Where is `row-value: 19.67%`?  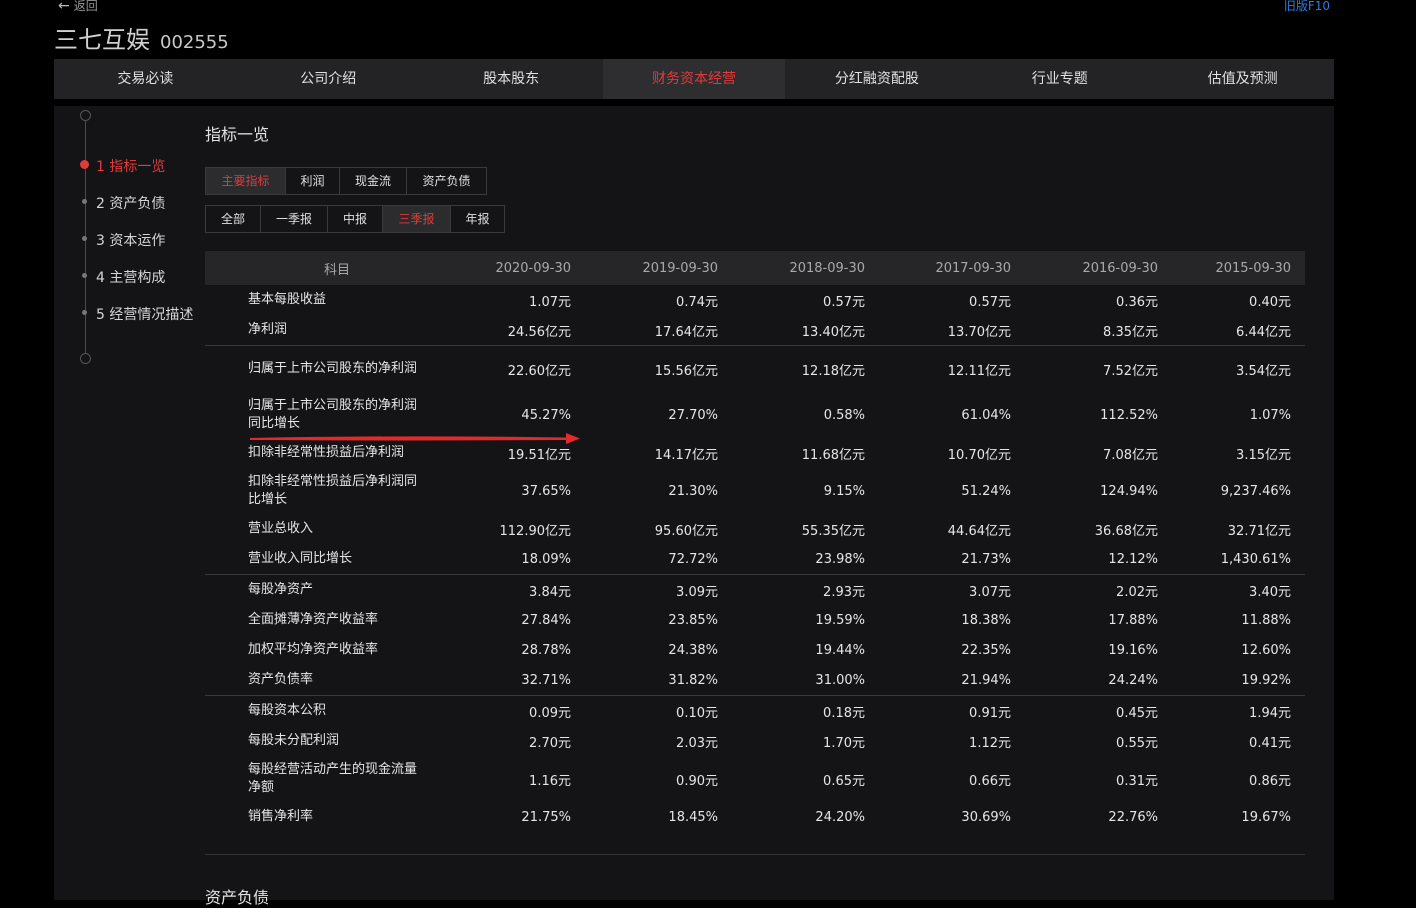
row-value: 19.67% is located at coordinates (1266, 817).